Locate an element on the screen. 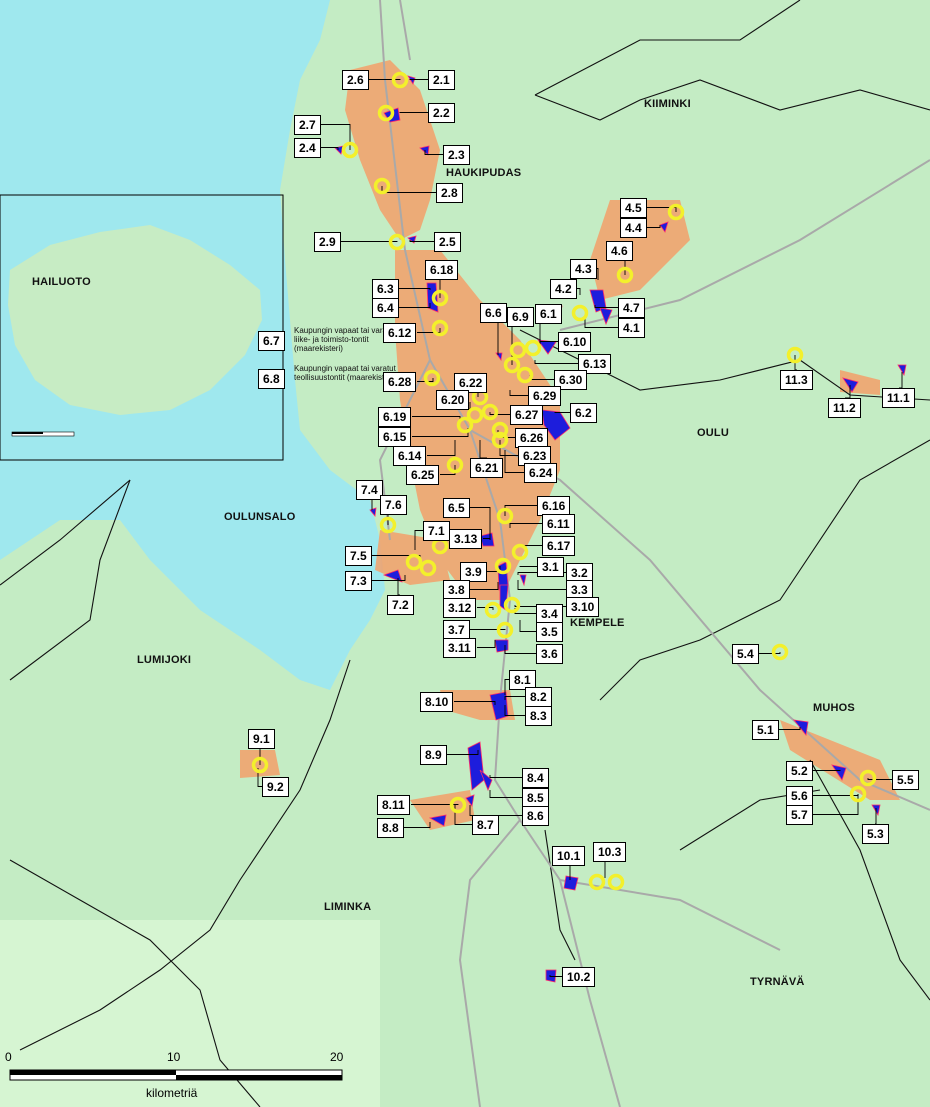 The height and width of the screenshot is (1107, 930). site-label-3-11: 3.11 is located at coordinates (459, 648).